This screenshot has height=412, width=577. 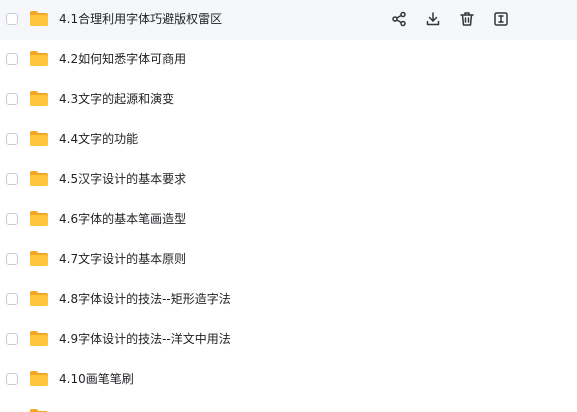 What do you see at coordinates (116, 99) in the screenshot?
I see `file-name: 4.3文字的起源和演变` at bounding box center [116, 99].